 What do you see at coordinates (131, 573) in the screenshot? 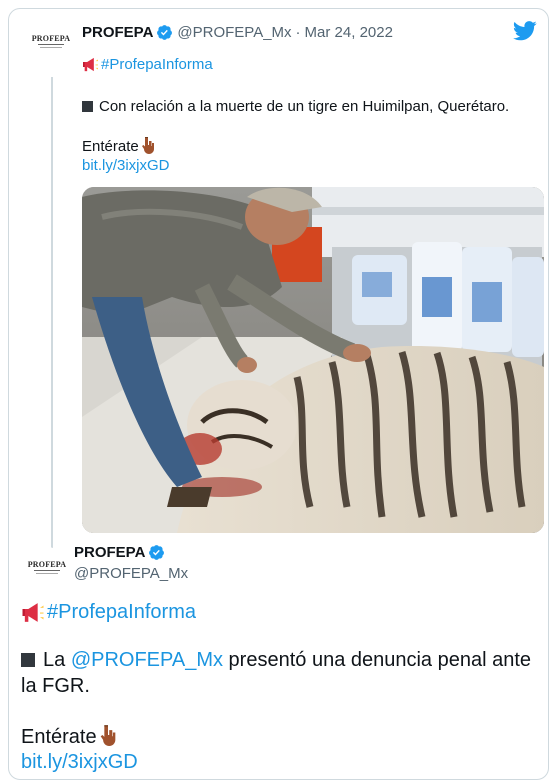
I see `main-handle: @PROFEPA_Mx` at bounding box center [131, 573].